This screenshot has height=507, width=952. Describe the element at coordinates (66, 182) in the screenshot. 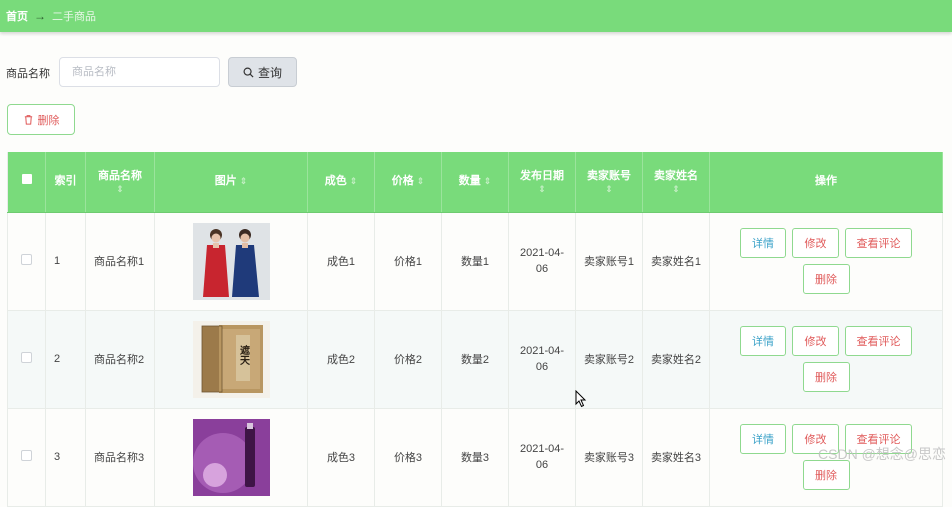

I see `header-index: 索引` at that location.